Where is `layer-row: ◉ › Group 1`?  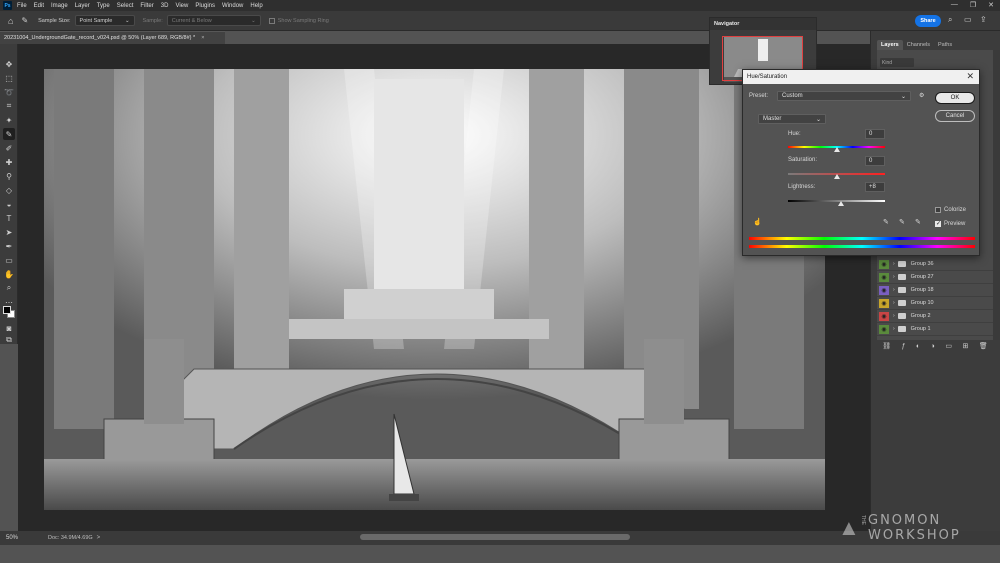
layer-row: ◉ › Group 1 is located at coordinates (935, 329).